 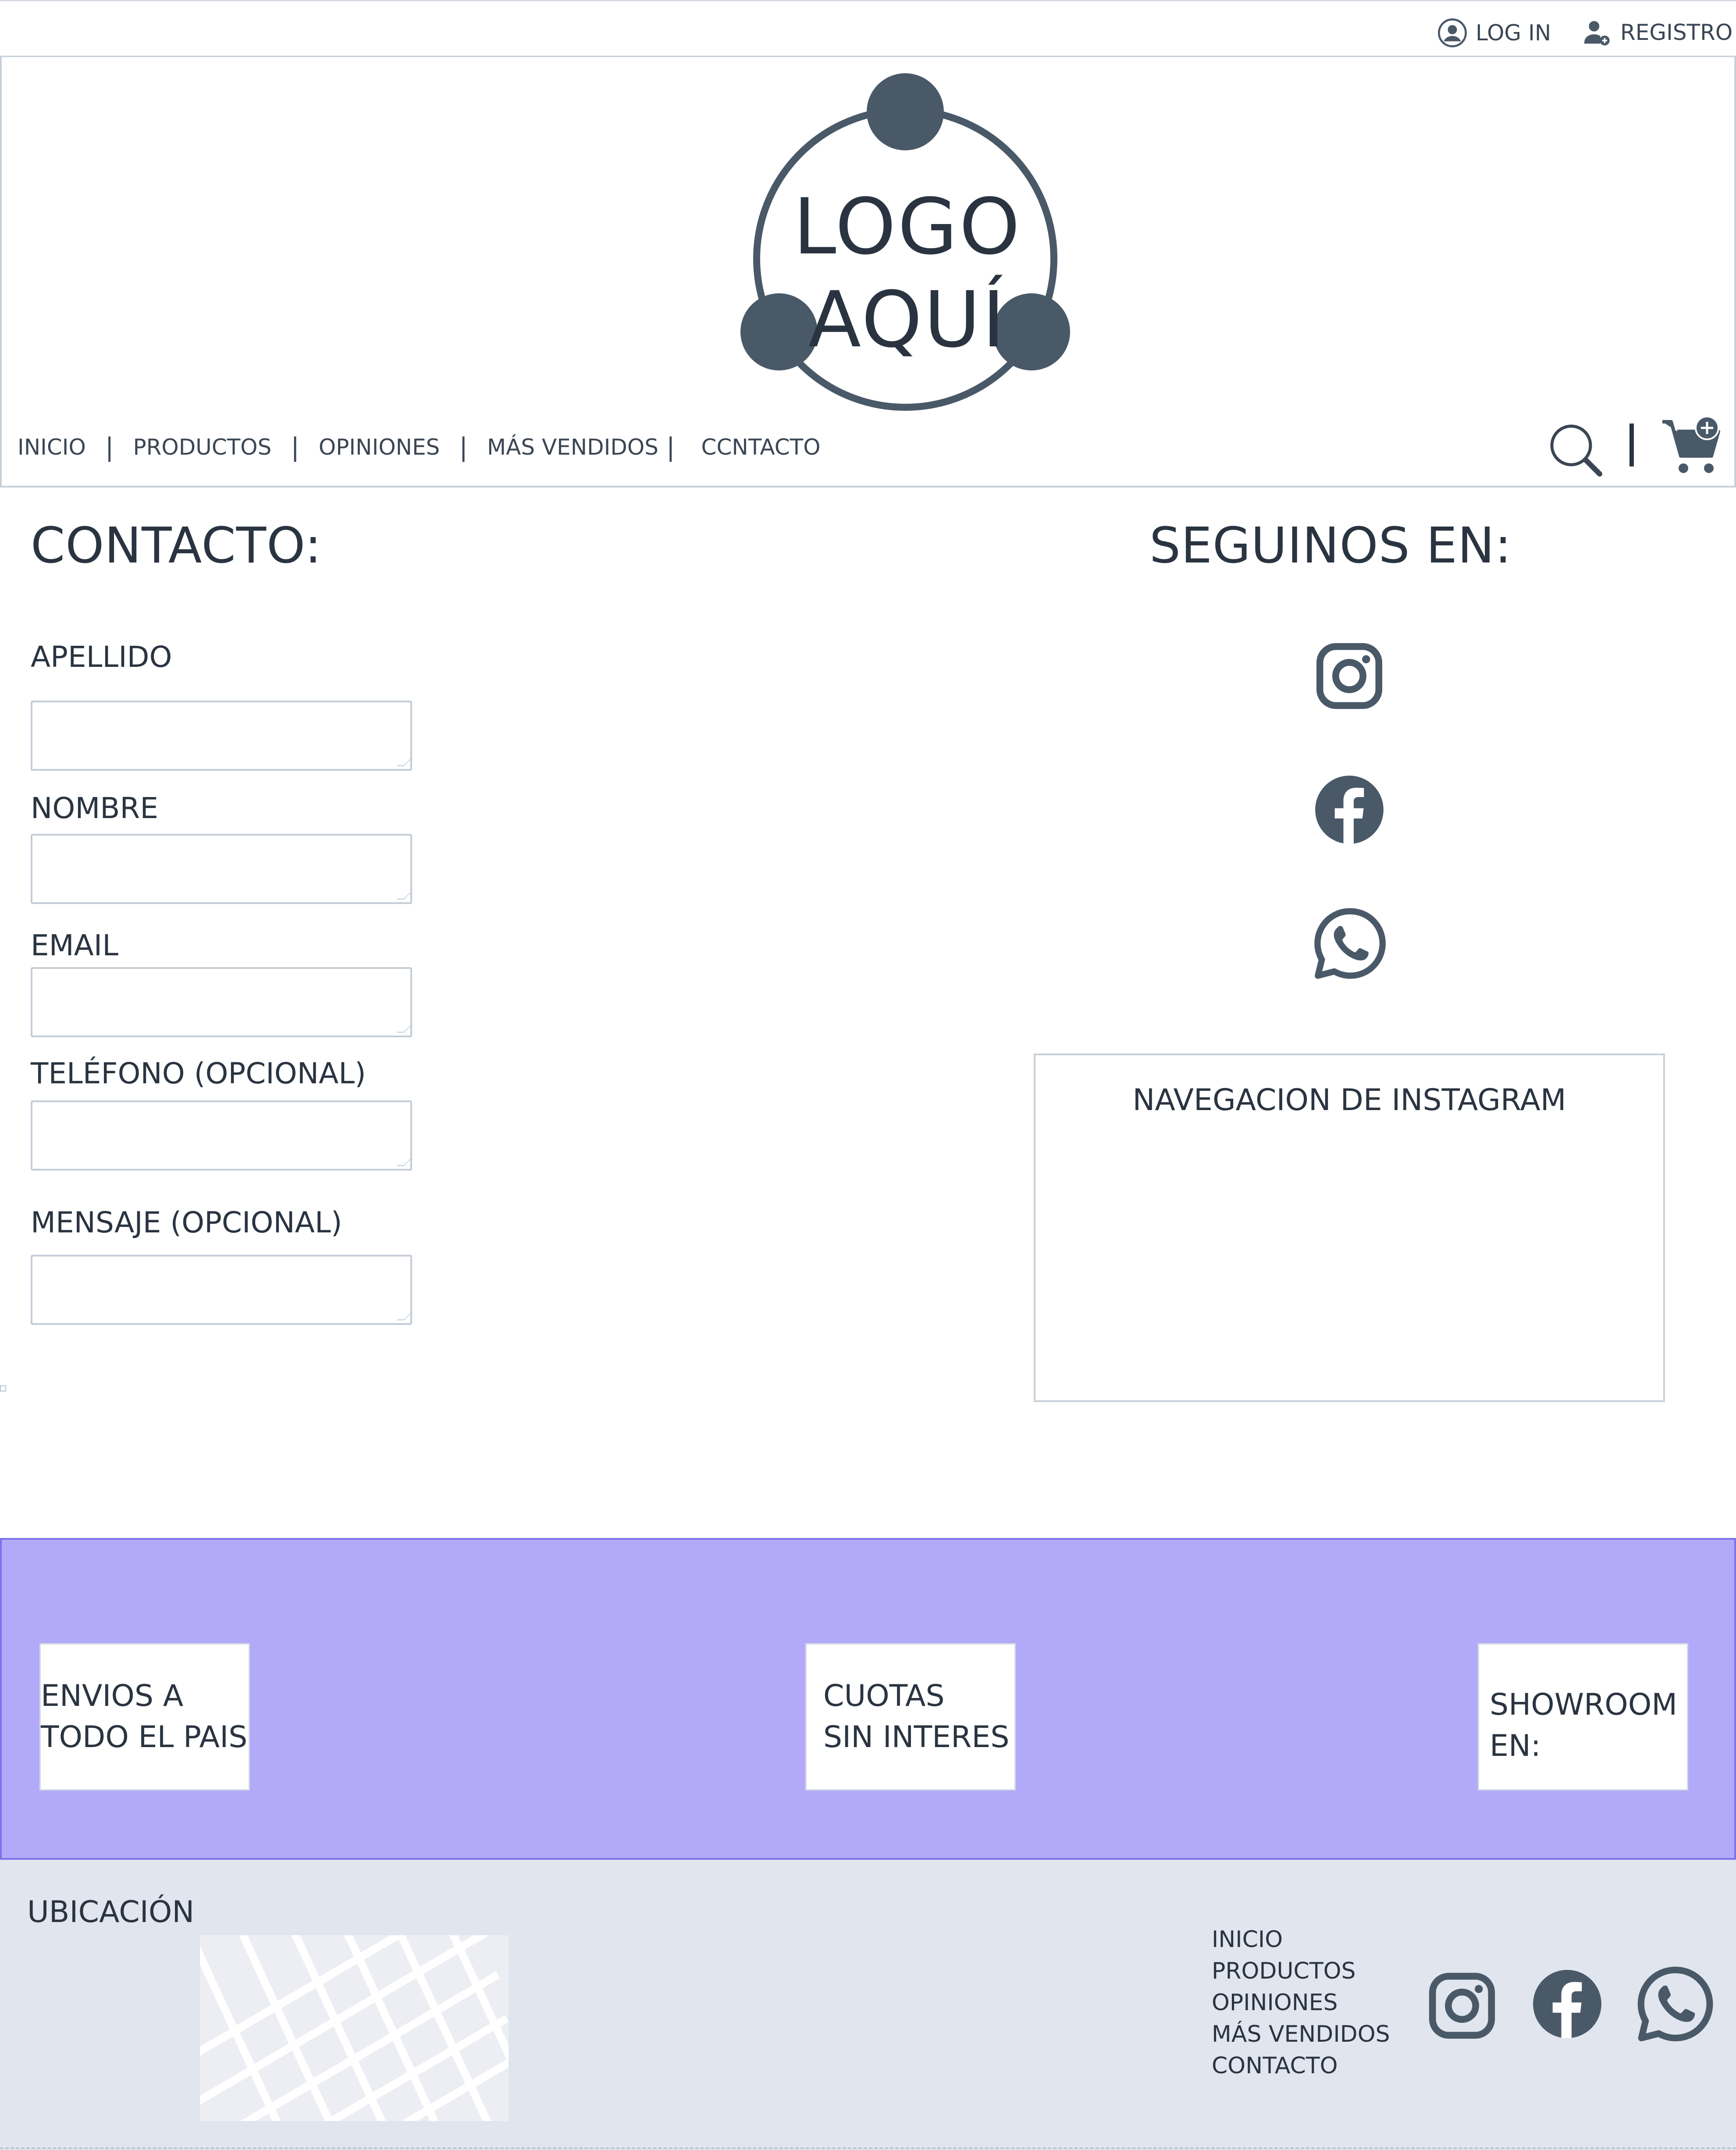 I want to click on footer-link-mas-vendidos: MÁS VENDIDOS, so click(x=1301, y=2034).